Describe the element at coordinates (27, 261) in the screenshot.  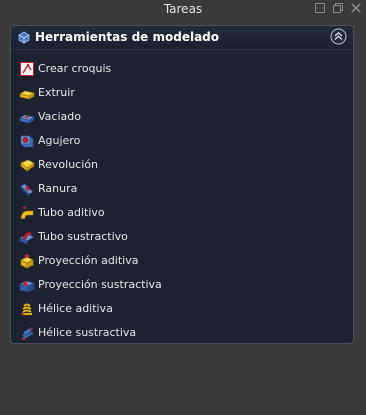
I see `additive-loft-icon` at that location.